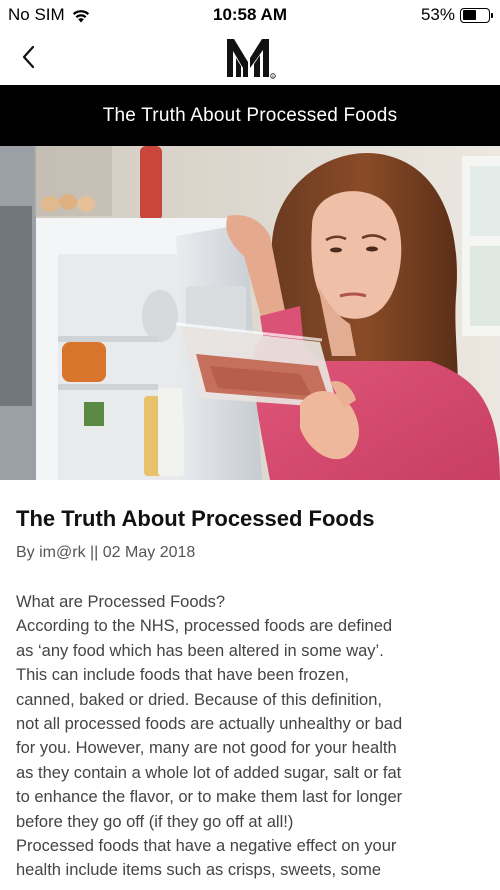  Describe the element at coordinates (121, 602) in the screenshot. I see `article-line: What are Processed Foods?` at that location.